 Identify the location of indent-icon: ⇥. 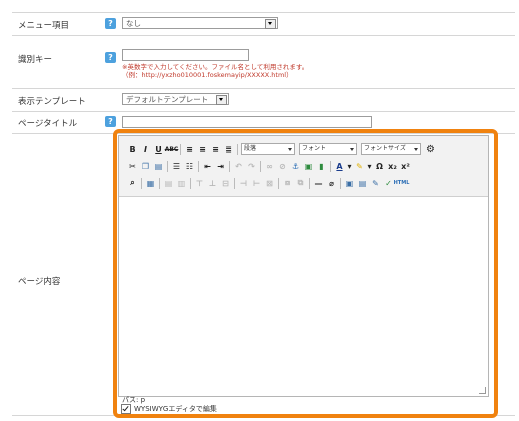
(220, 166).